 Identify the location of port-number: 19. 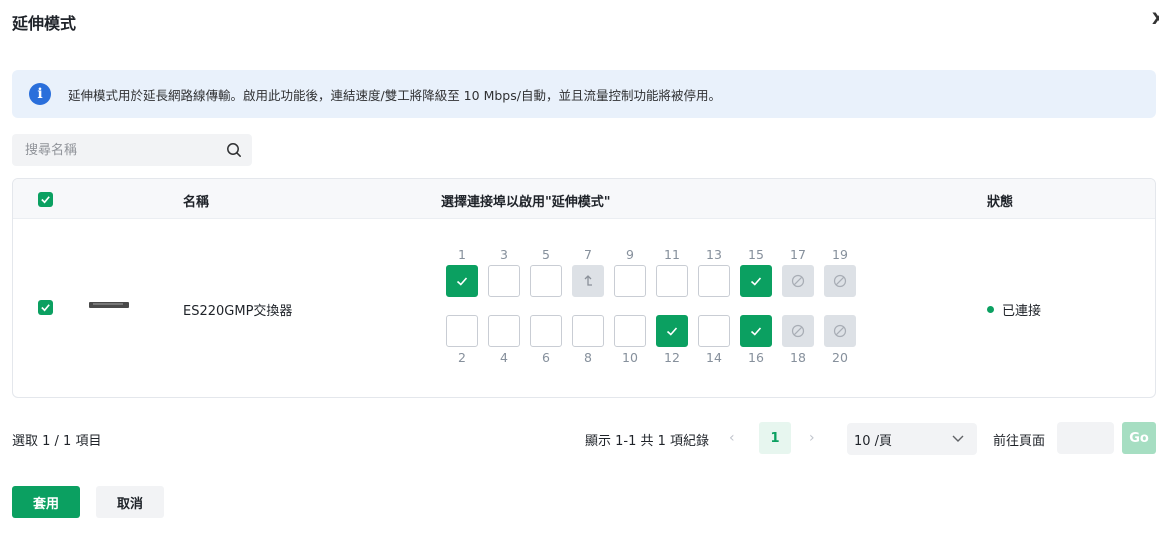
(840, 254).